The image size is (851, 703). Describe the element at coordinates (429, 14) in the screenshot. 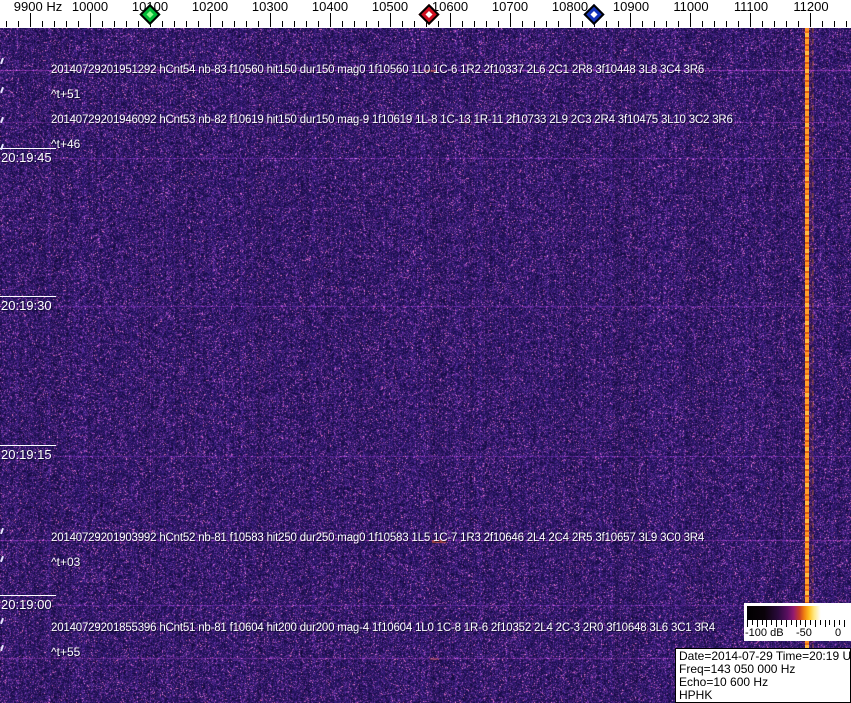

I see `freq-marker-red-center` at that location.